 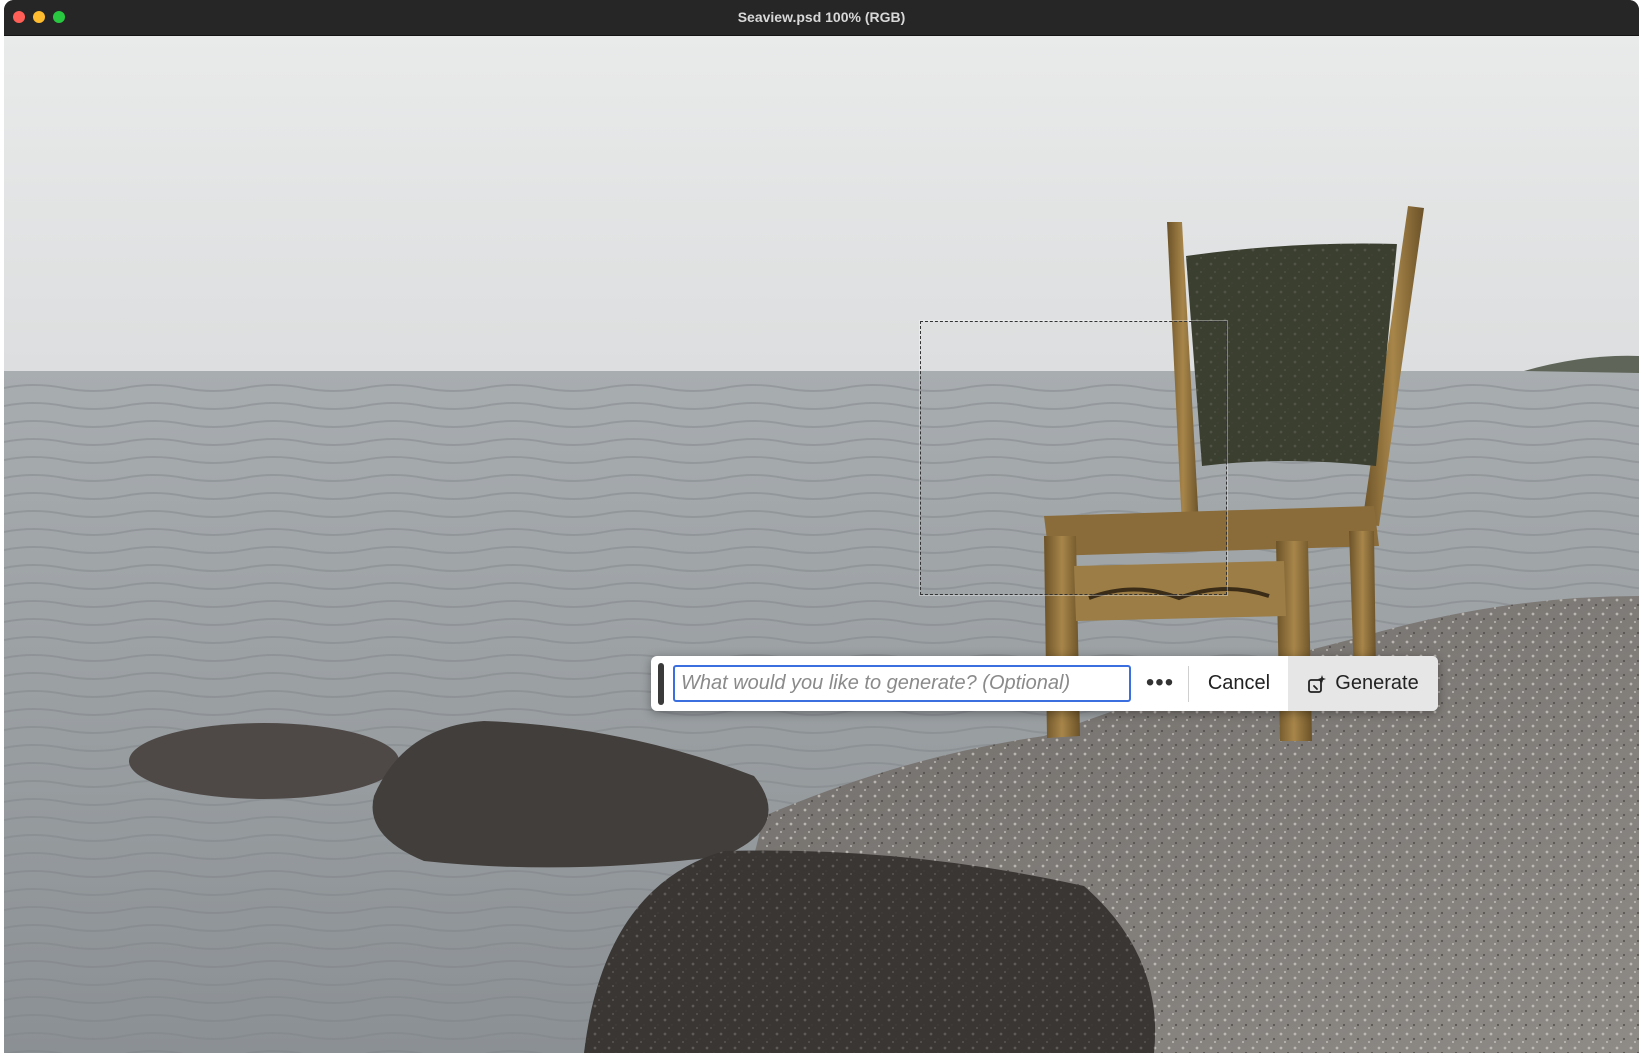 I want to click on marquee-selection, so click(x=1073, y=458).